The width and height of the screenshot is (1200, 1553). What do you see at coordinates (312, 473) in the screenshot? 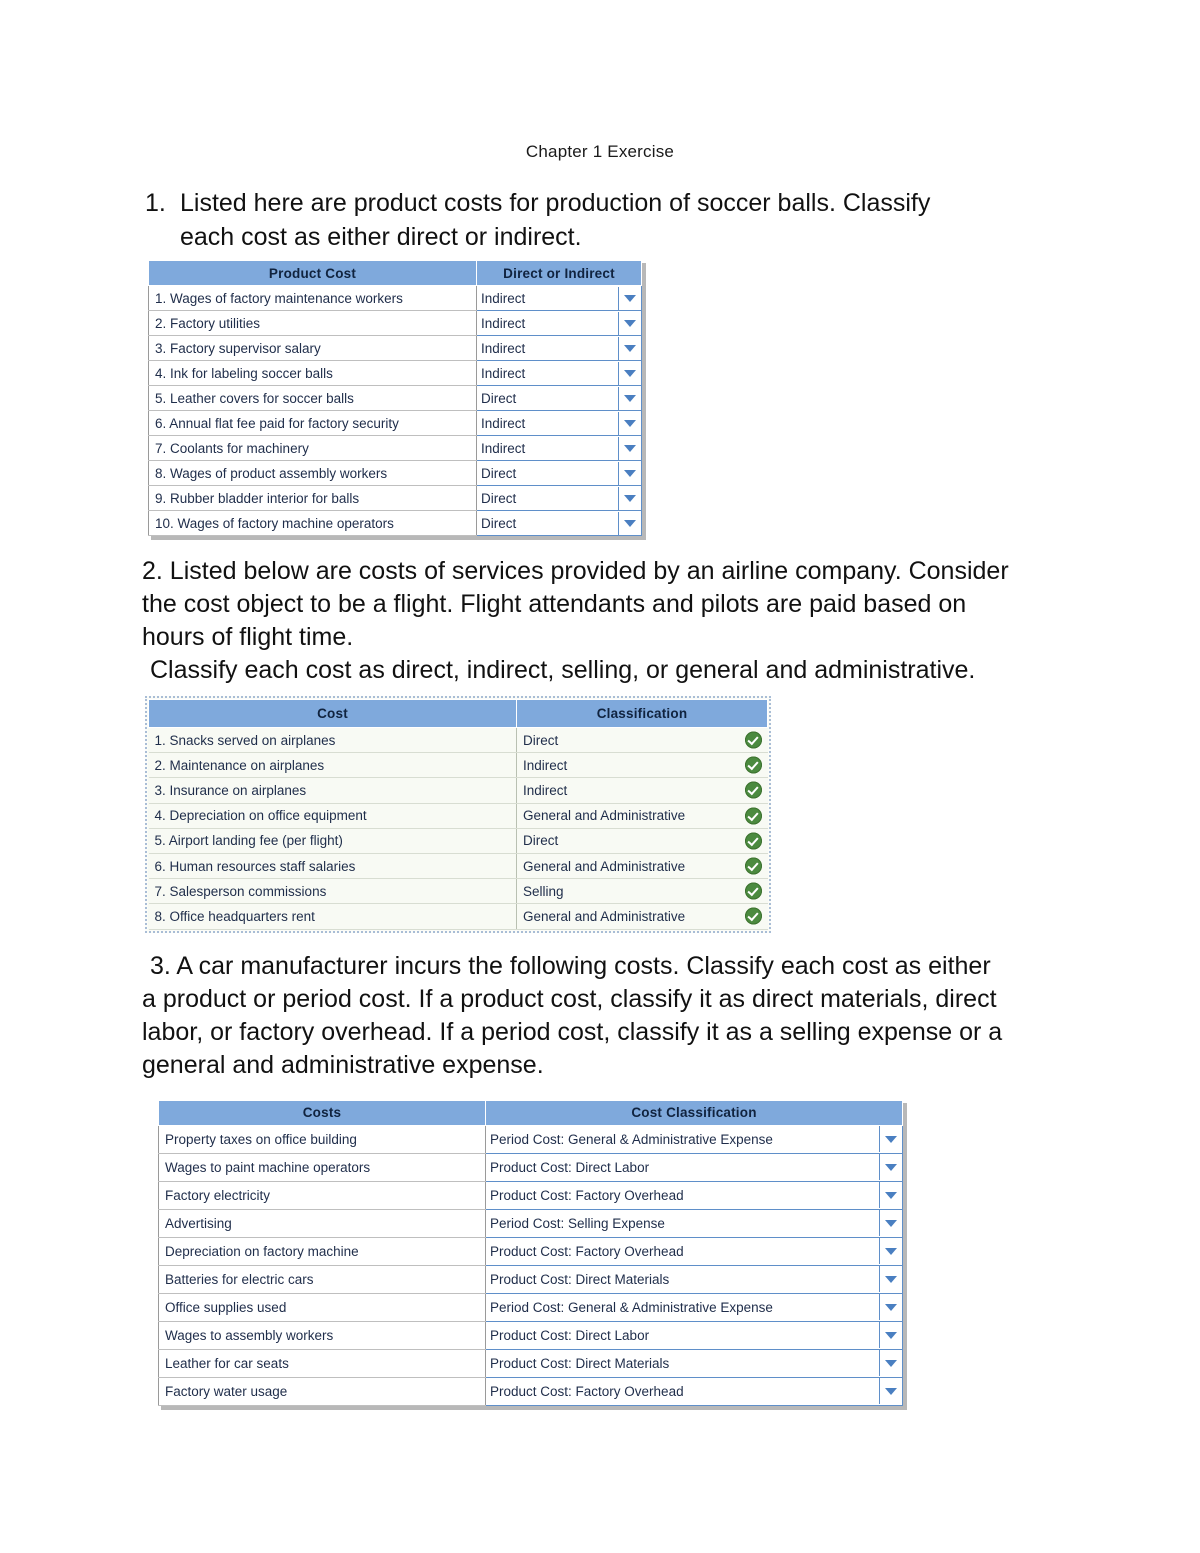
I see `cost-label: 8. Wages of product assembly workers` at bounding box center [312, 473].